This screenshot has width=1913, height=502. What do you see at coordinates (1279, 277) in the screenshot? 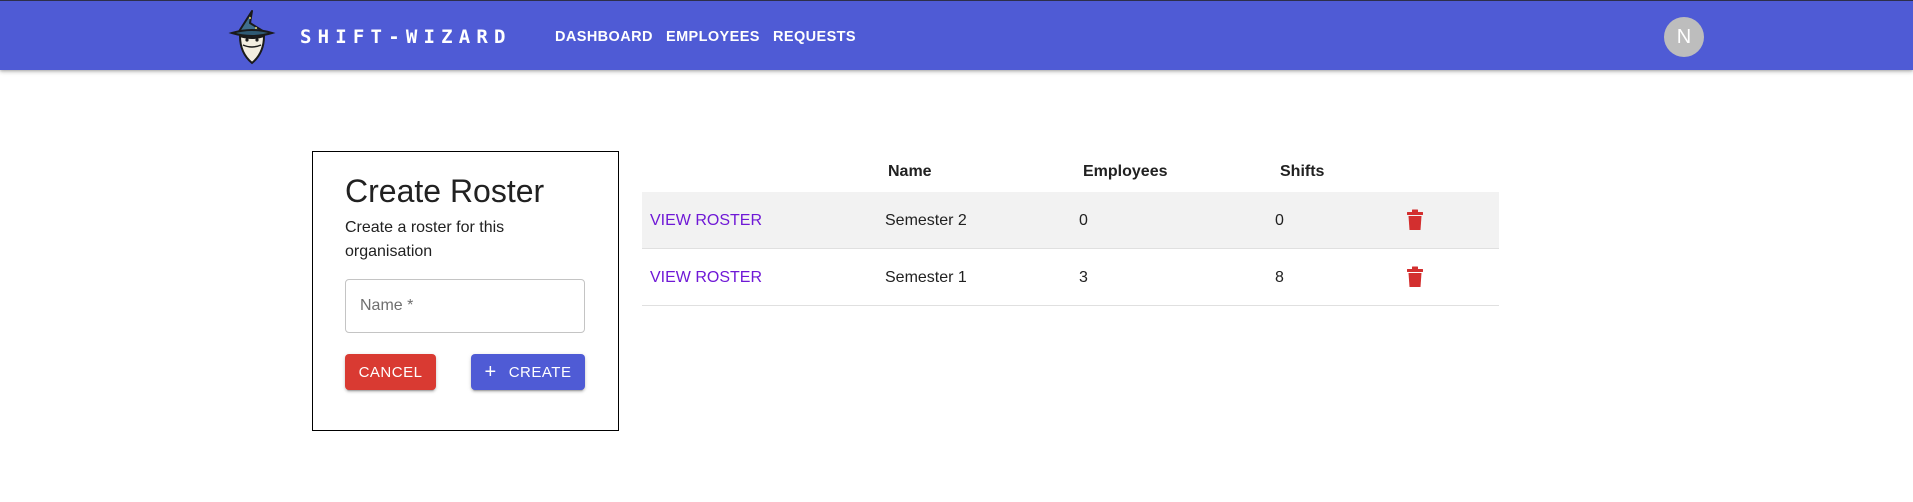
I see `roster-shift-count: 8` at bounding box center [1279, 277].